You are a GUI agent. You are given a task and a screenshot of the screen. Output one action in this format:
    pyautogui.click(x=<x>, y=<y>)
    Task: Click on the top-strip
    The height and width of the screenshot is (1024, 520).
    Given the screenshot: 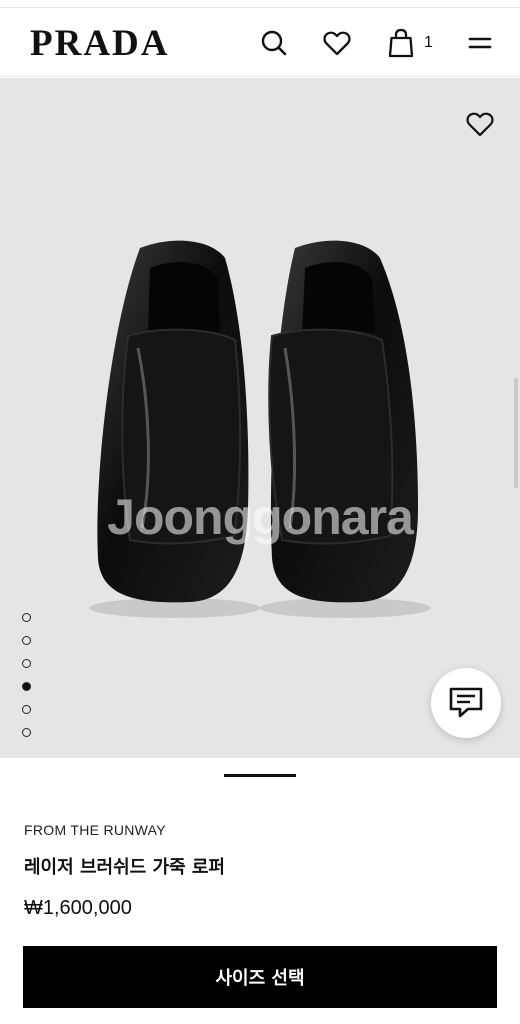 What is the action you would take?
    pyautogui.click(x=260, y=4)
    